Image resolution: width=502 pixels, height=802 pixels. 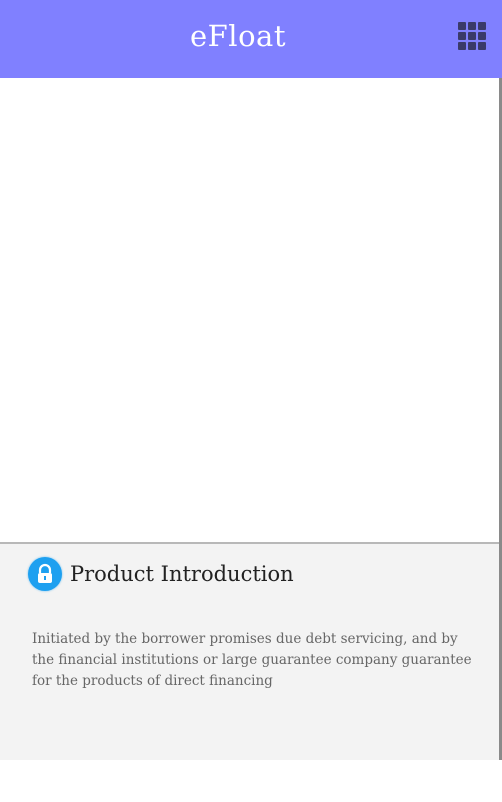 What do you see at coordinates (182, 574) in the screenshot?
I see `section-heading: Product Introduction` at bounding box center [182, 574].